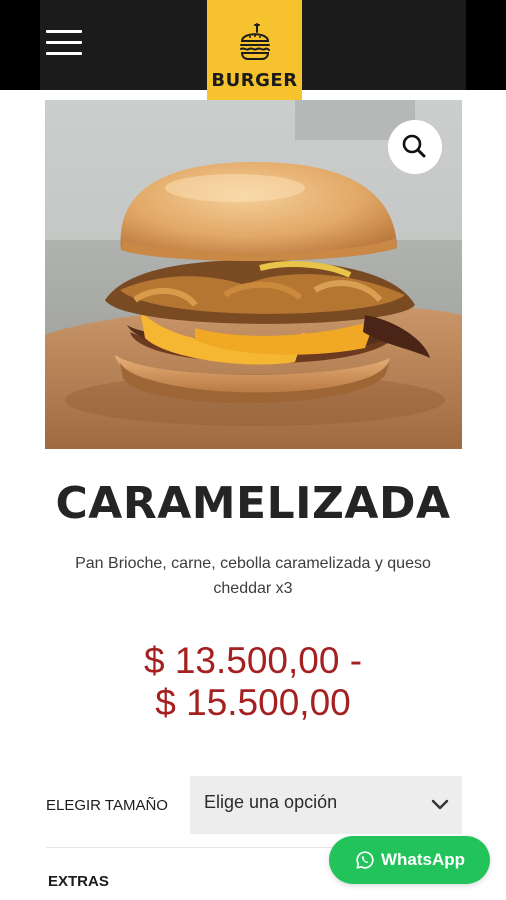 This screenshot has height=900, width=506. Describe the element at coordinates (107, 805) in the screenshot. I see `size-label: ELEGIR TAMAÑO` at that location.